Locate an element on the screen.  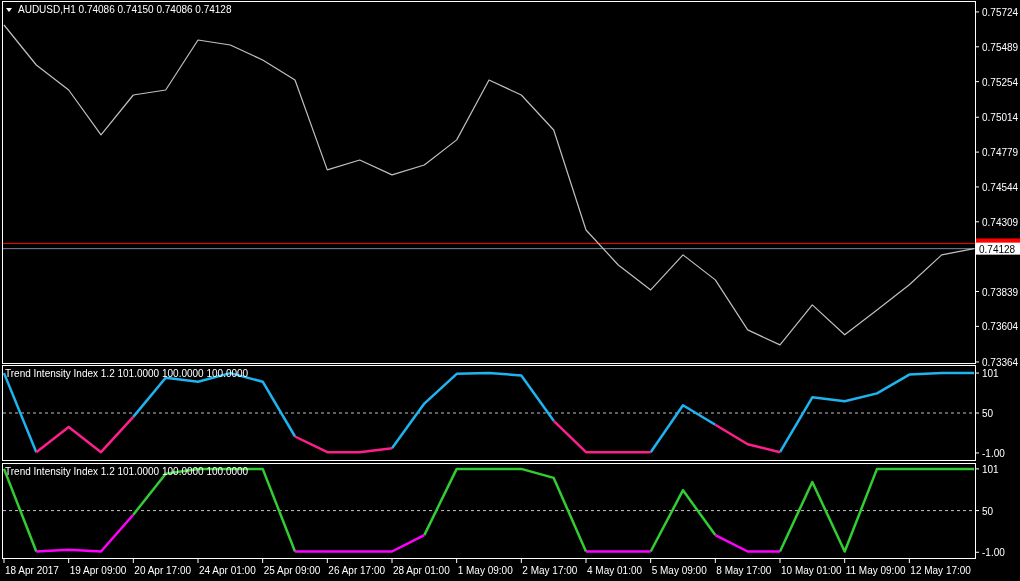
axis-label: 0.73604 is located at coordinates (1000, 327).